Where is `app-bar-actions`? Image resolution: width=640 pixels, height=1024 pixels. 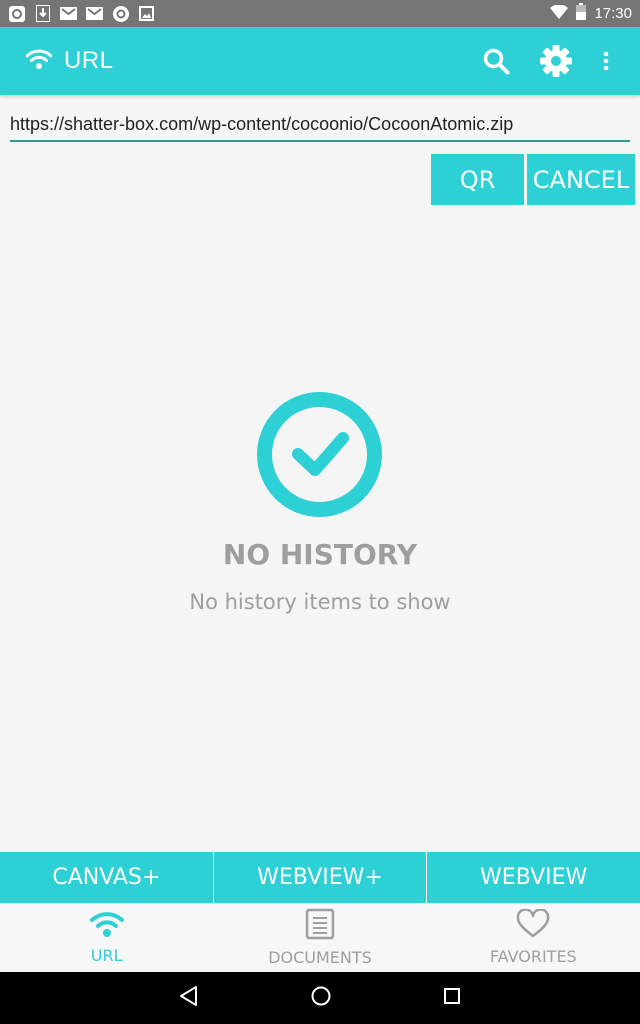
app-bar-actions is located at coordinates (546, 61).